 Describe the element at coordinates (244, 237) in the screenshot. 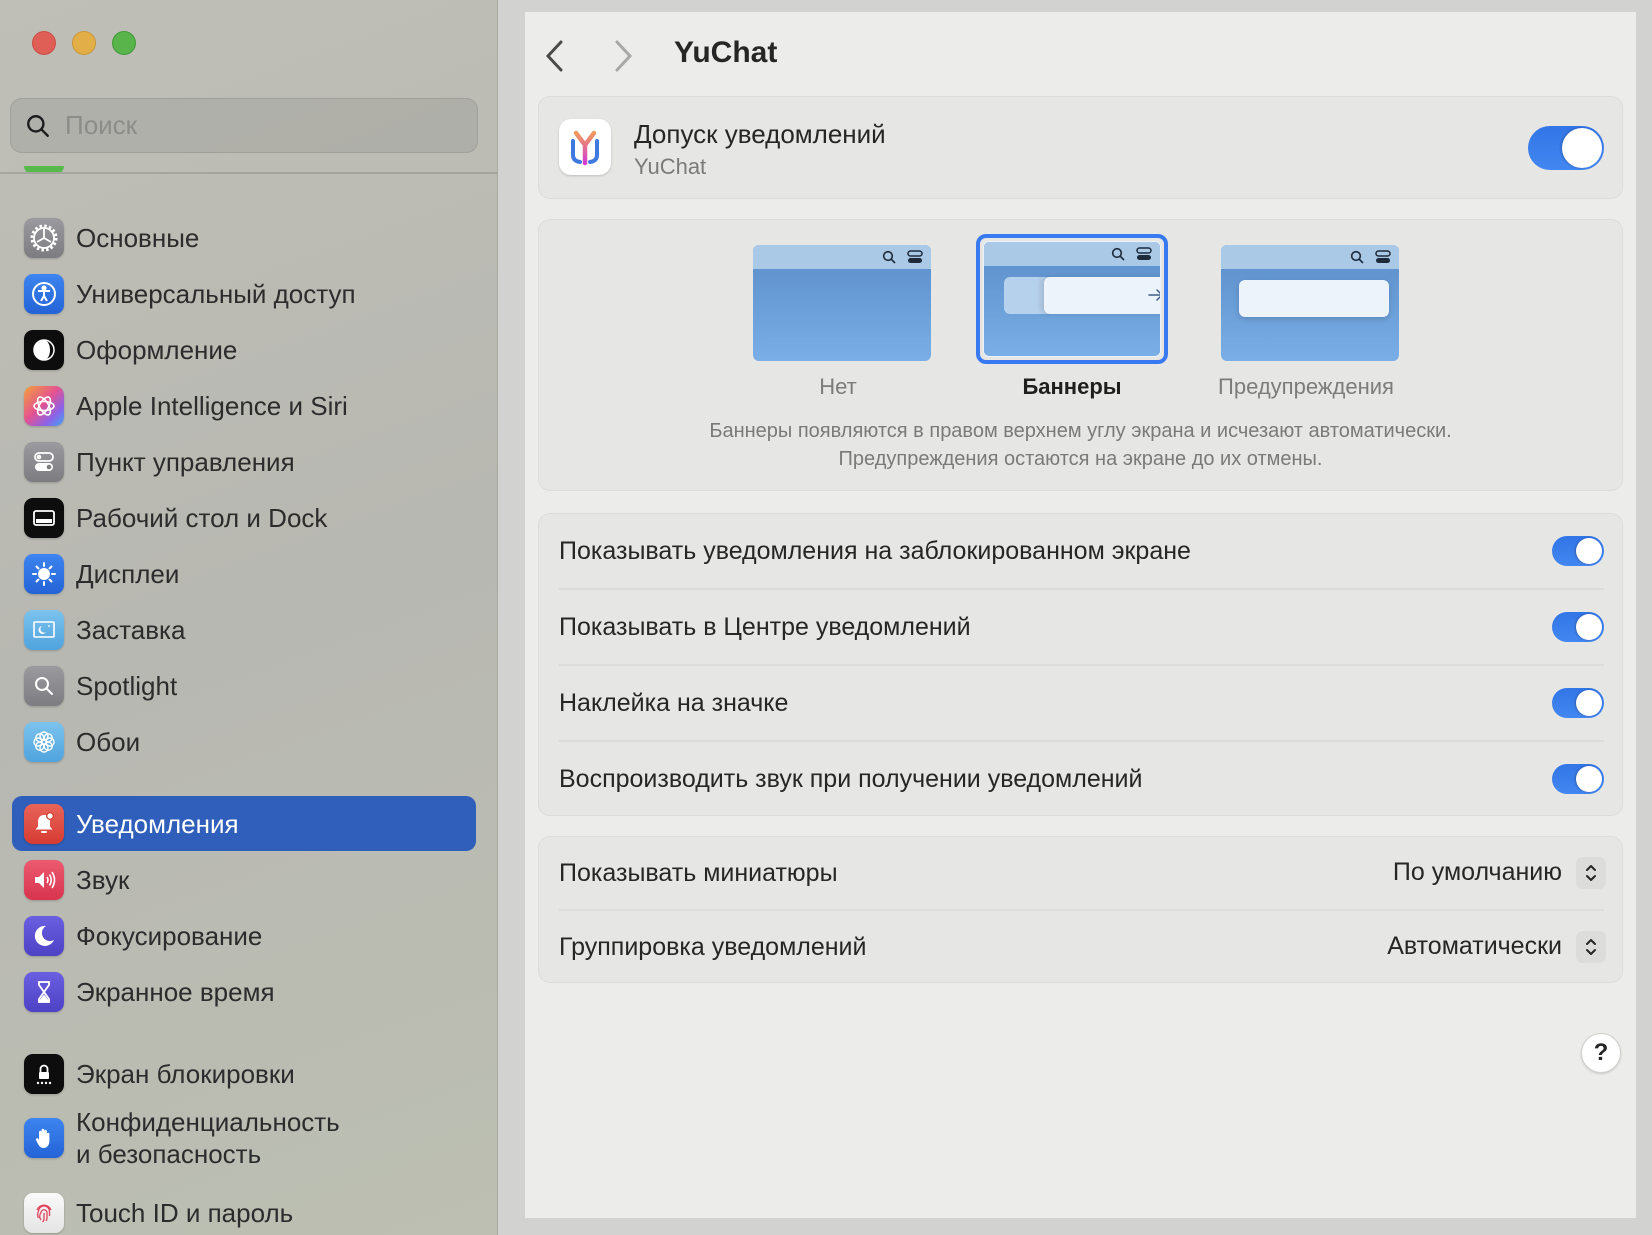

I see `sidebar-item-general: Основные` at that location.